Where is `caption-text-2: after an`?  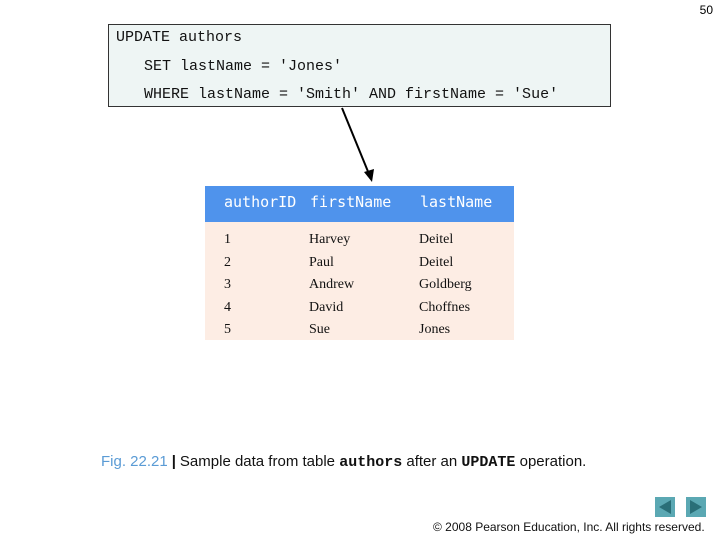
caption-text-2: after an is located at coordinates (432, 461).